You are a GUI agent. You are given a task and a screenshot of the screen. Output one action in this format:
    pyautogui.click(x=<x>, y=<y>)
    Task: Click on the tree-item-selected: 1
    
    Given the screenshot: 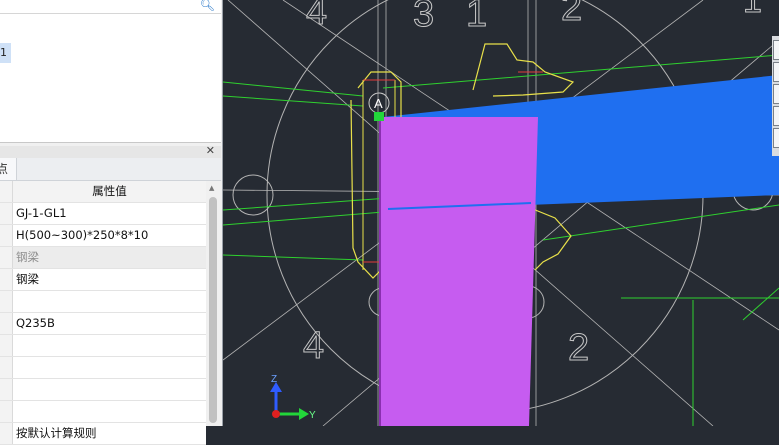 What is the action you would take?
    pyautogui.click(x=5, y=53)
    